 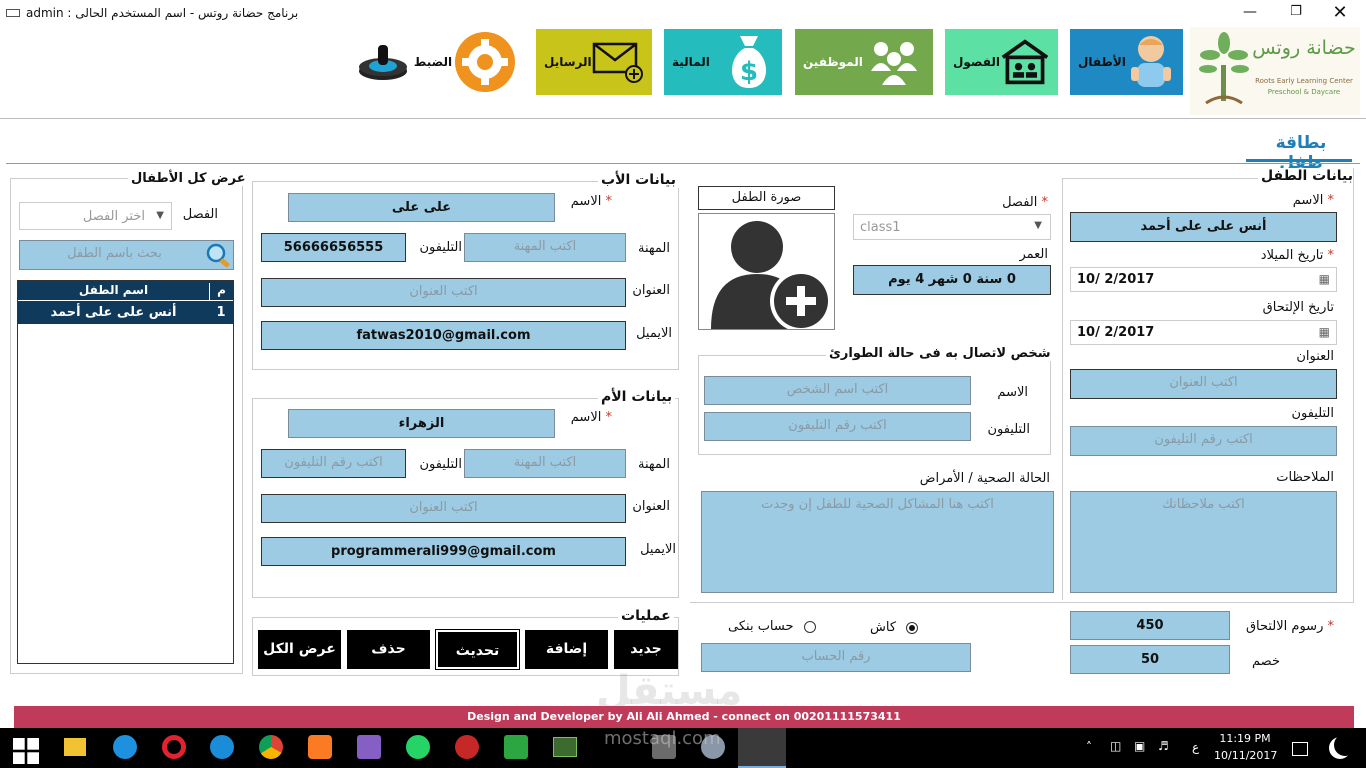 I want to click on app-window-icon, so click(x=565, y=747).